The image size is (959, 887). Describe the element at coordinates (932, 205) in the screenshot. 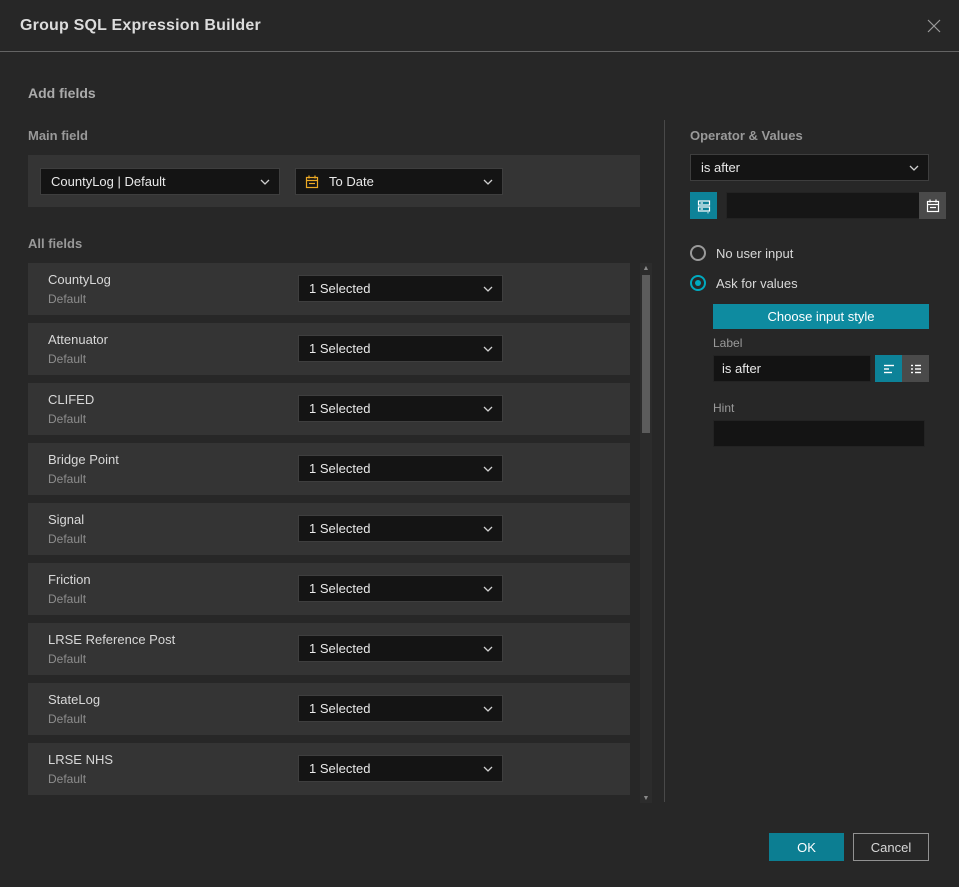

I see `date-picker-button` at that location.